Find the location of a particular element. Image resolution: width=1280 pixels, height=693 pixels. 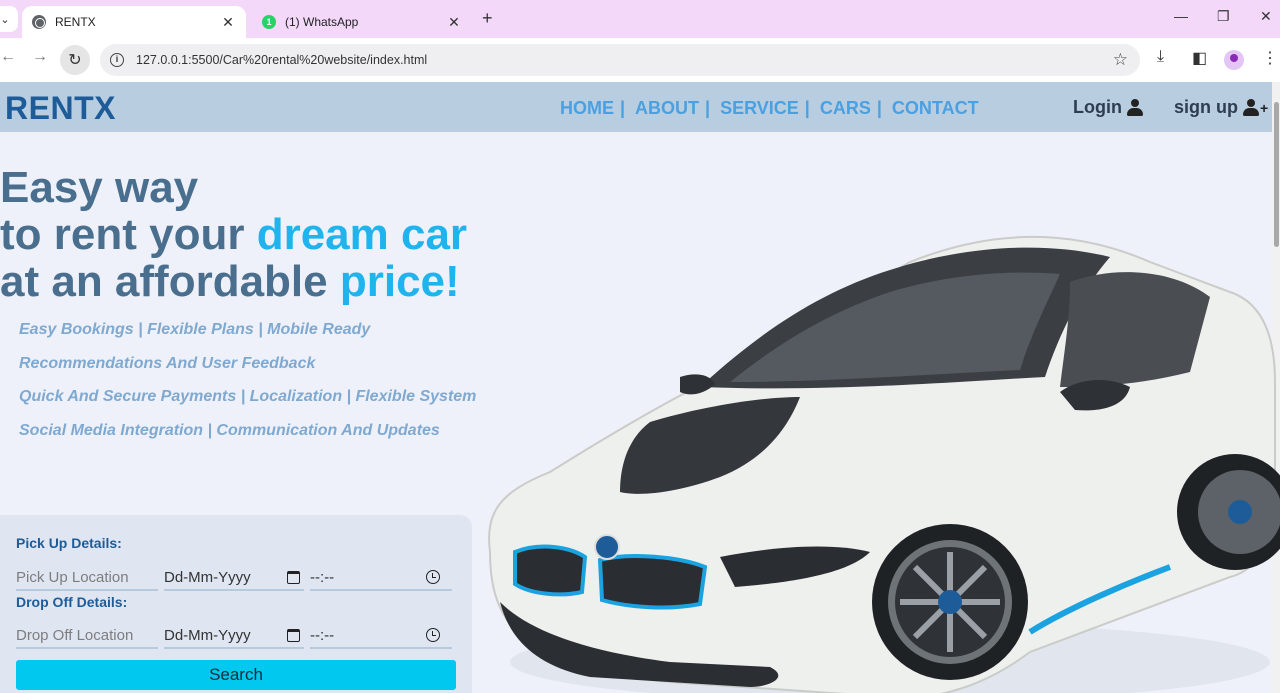

hero-accent-price: price! is located at coordinates (399, 281).